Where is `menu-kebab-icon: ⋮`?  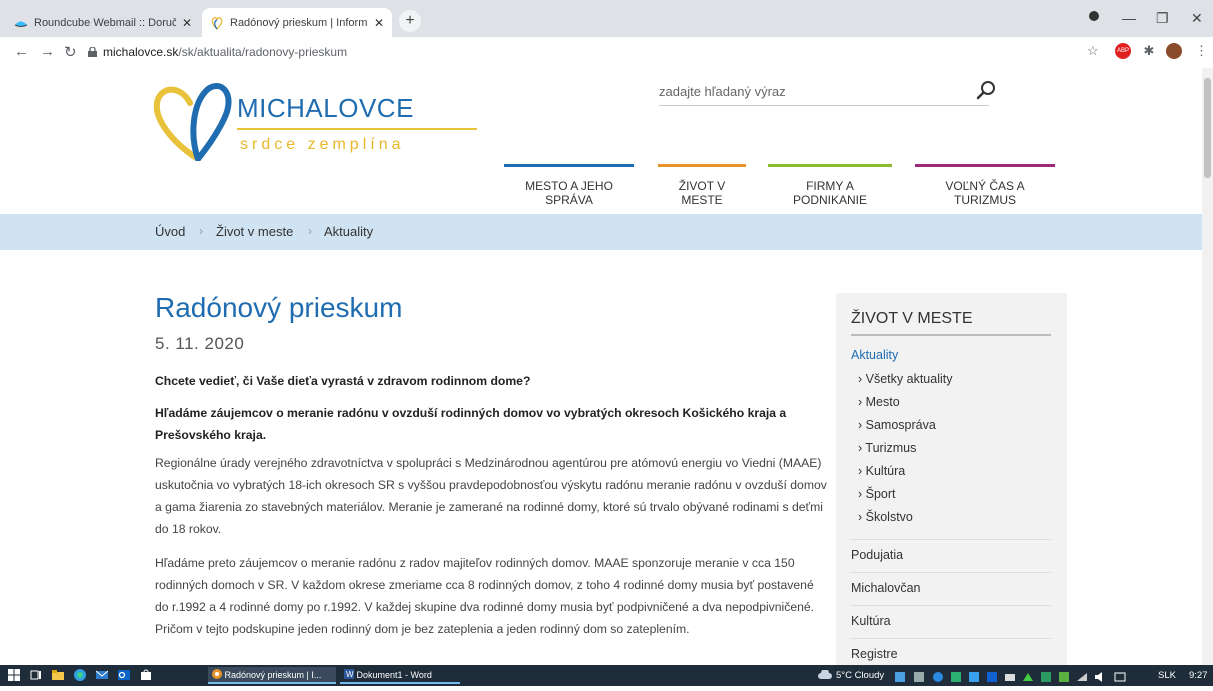 menu-kebab-icon: ⋮ is located at coordinates (1201, 51).